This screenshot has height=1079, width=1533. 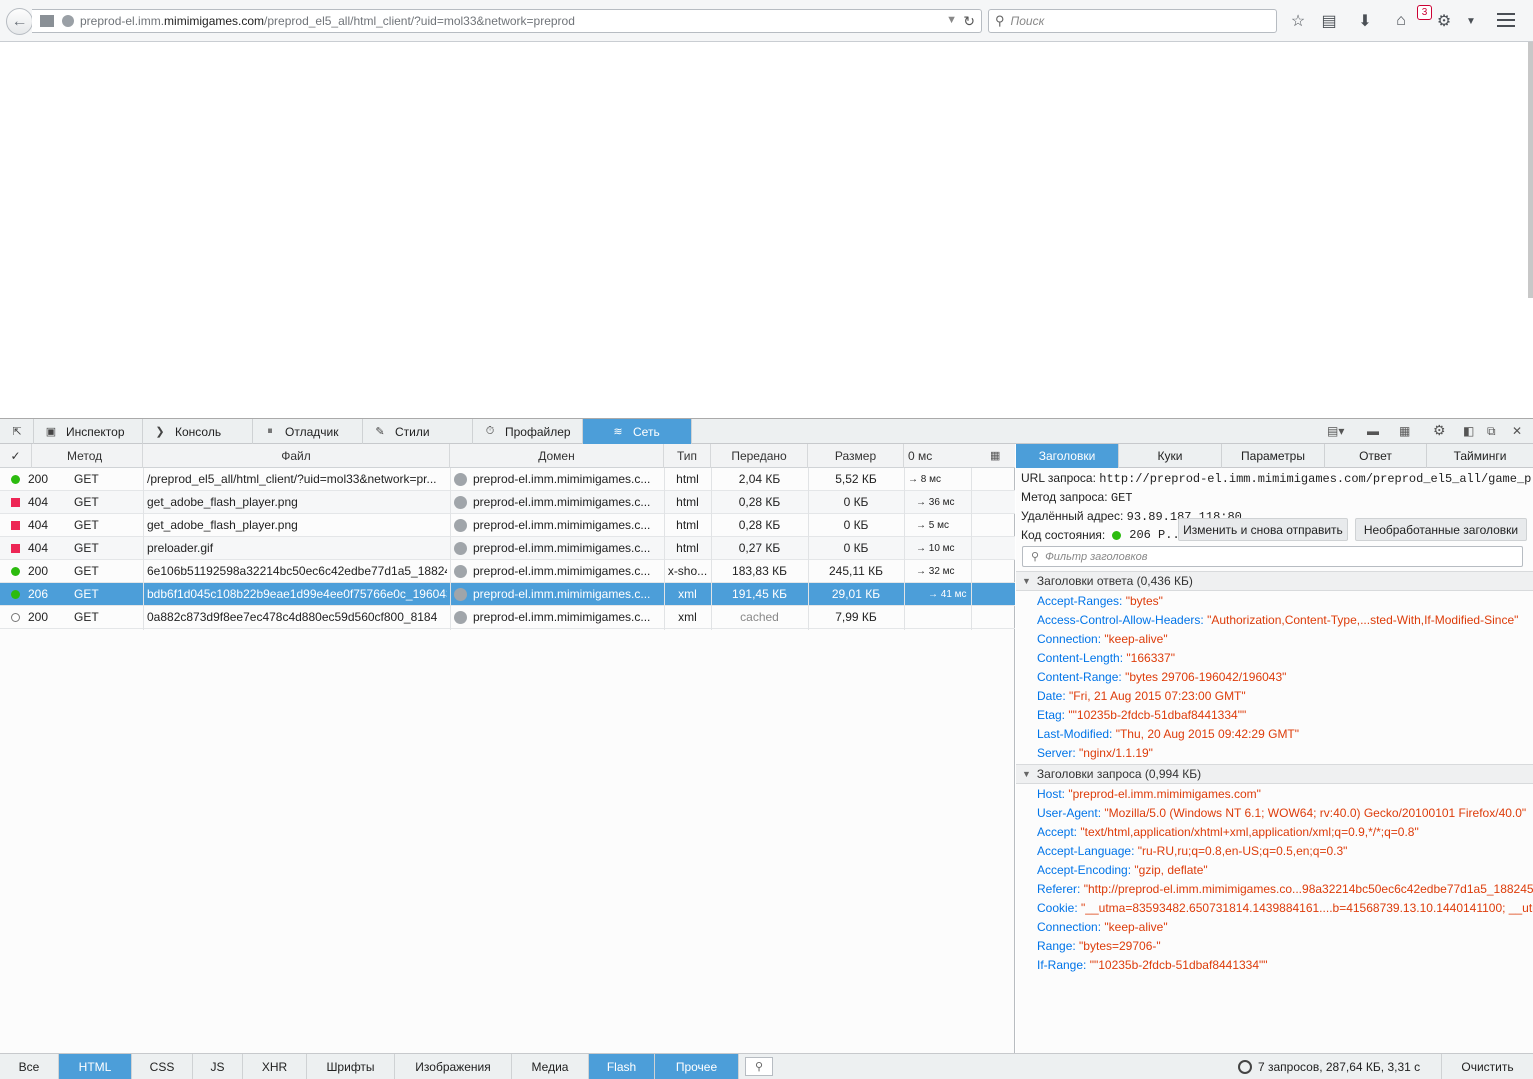 What do you see at coordinates (1424, 12) in the screenshot?
I see `notification-badge: 3` at bounding box center [1424, 12].